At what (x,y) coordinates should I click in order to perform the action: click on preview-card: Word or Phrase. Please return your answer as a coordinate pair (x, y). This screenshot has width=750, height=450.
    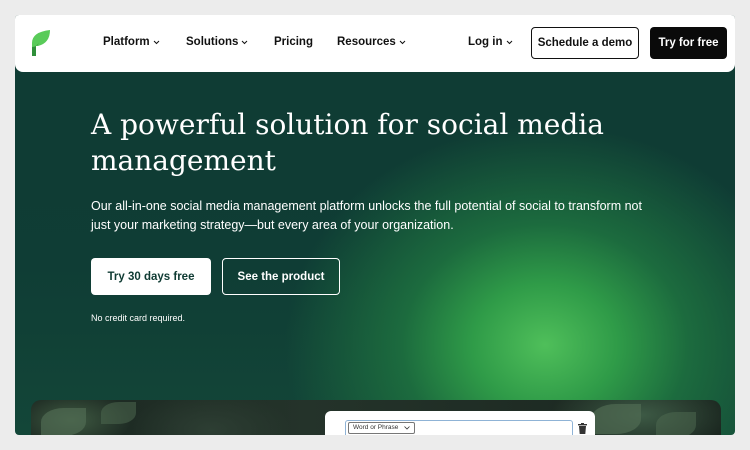
    Looking at the image, I should click on (460, 423).